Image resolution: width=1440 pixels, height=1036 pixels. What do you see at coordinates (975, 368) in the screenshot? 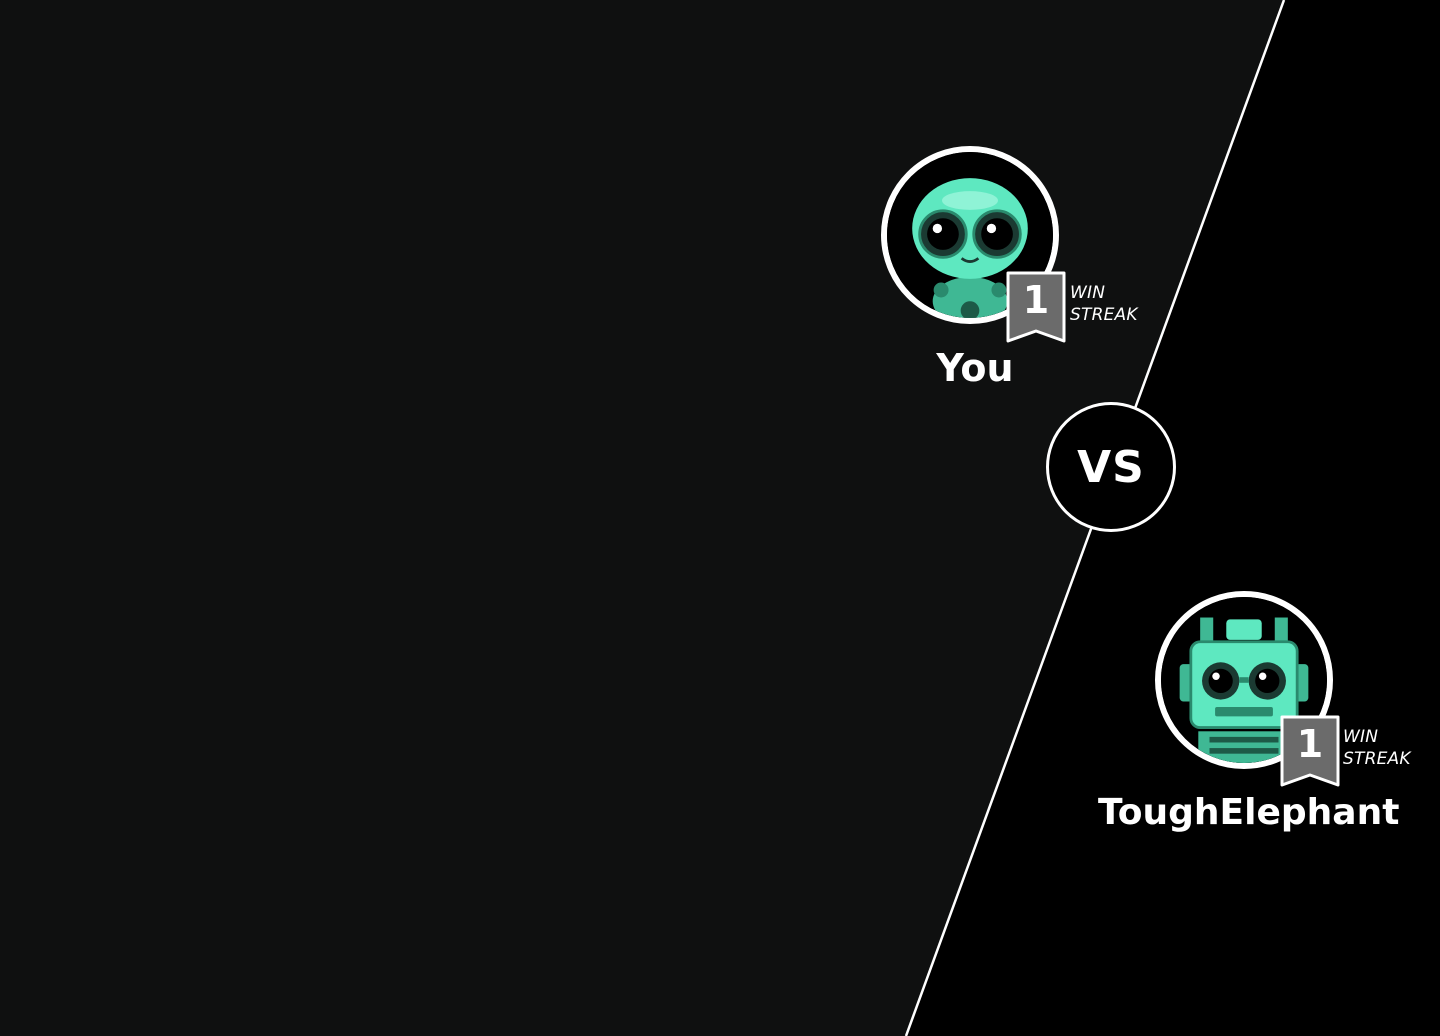
I see `player-name-you: You` at bounding box center [975, 368].